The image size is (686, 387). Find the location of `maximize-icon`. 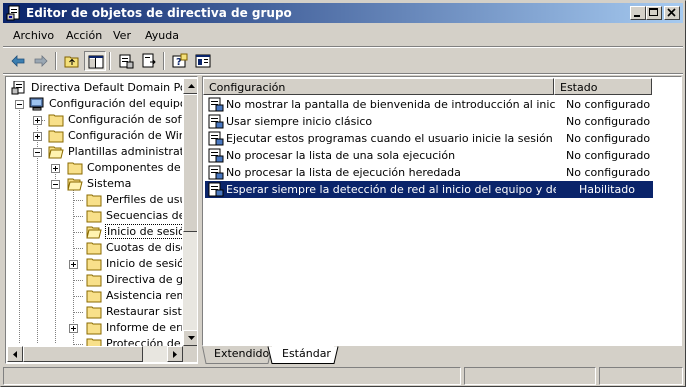

maximize-icon is located at coordinates (653, 12).